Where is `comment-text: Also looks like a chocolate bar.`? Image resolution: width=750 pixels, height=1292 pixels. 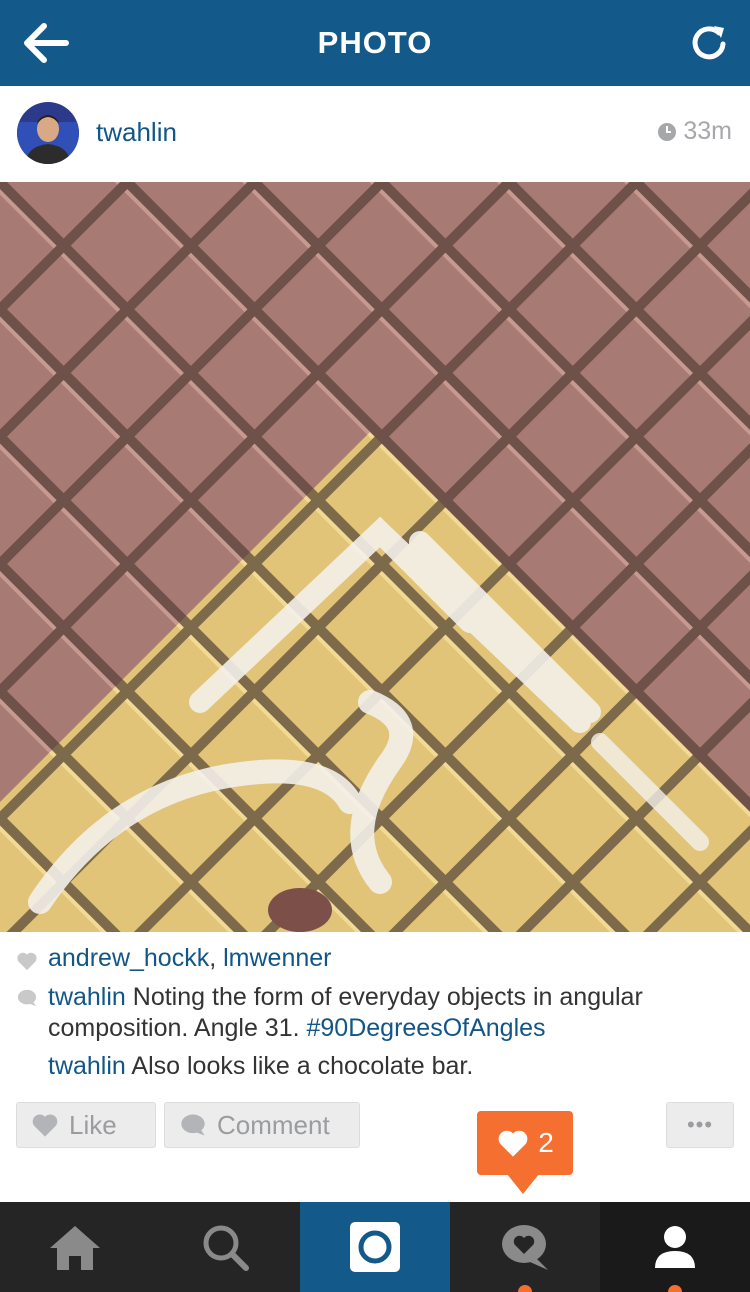 comment-text: Also looks like a chocolate bar. is located at coordinates (302, 1066).